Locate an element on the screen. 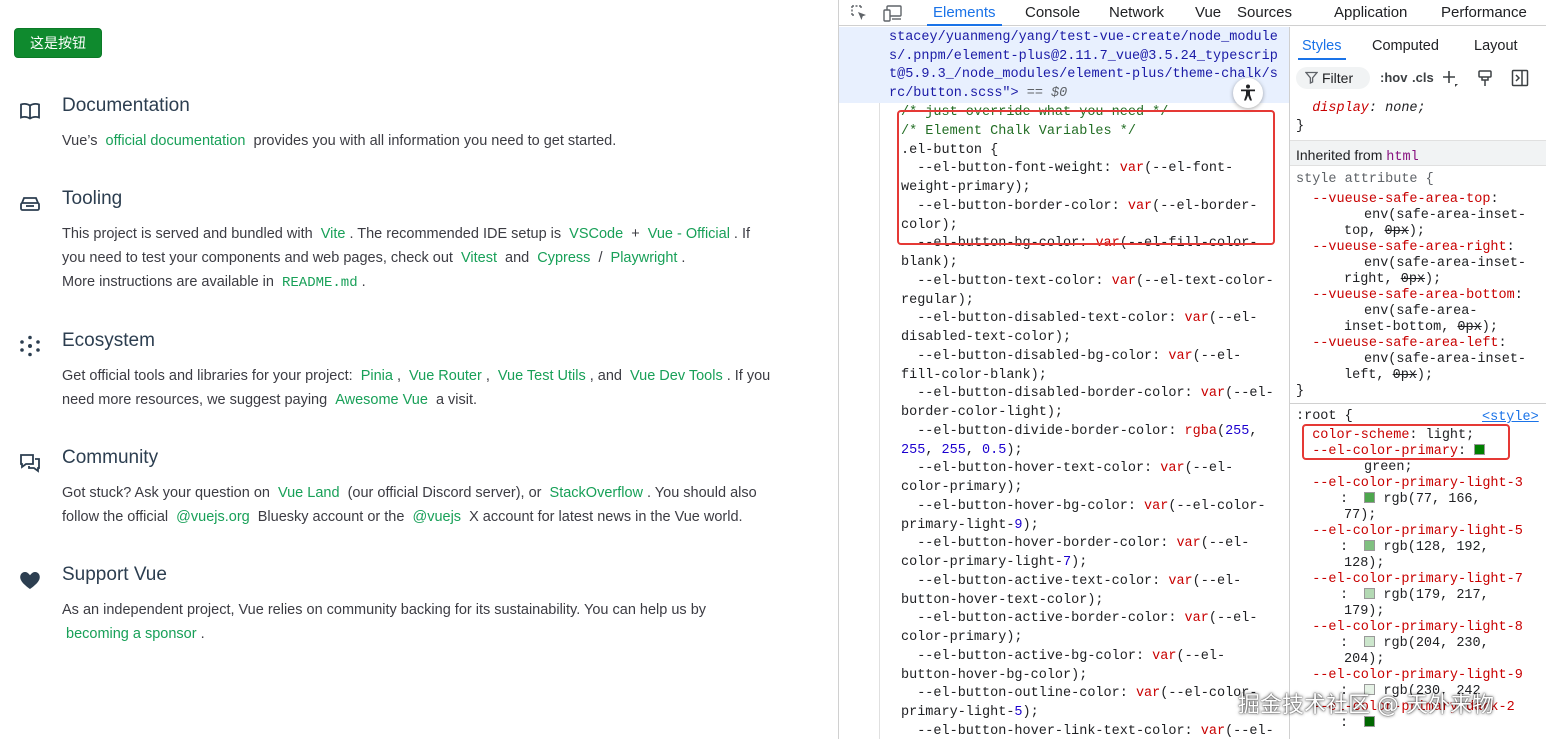 This screenshot has height=739, width=1546. link: Pinia is located at coordinates (377, 376).